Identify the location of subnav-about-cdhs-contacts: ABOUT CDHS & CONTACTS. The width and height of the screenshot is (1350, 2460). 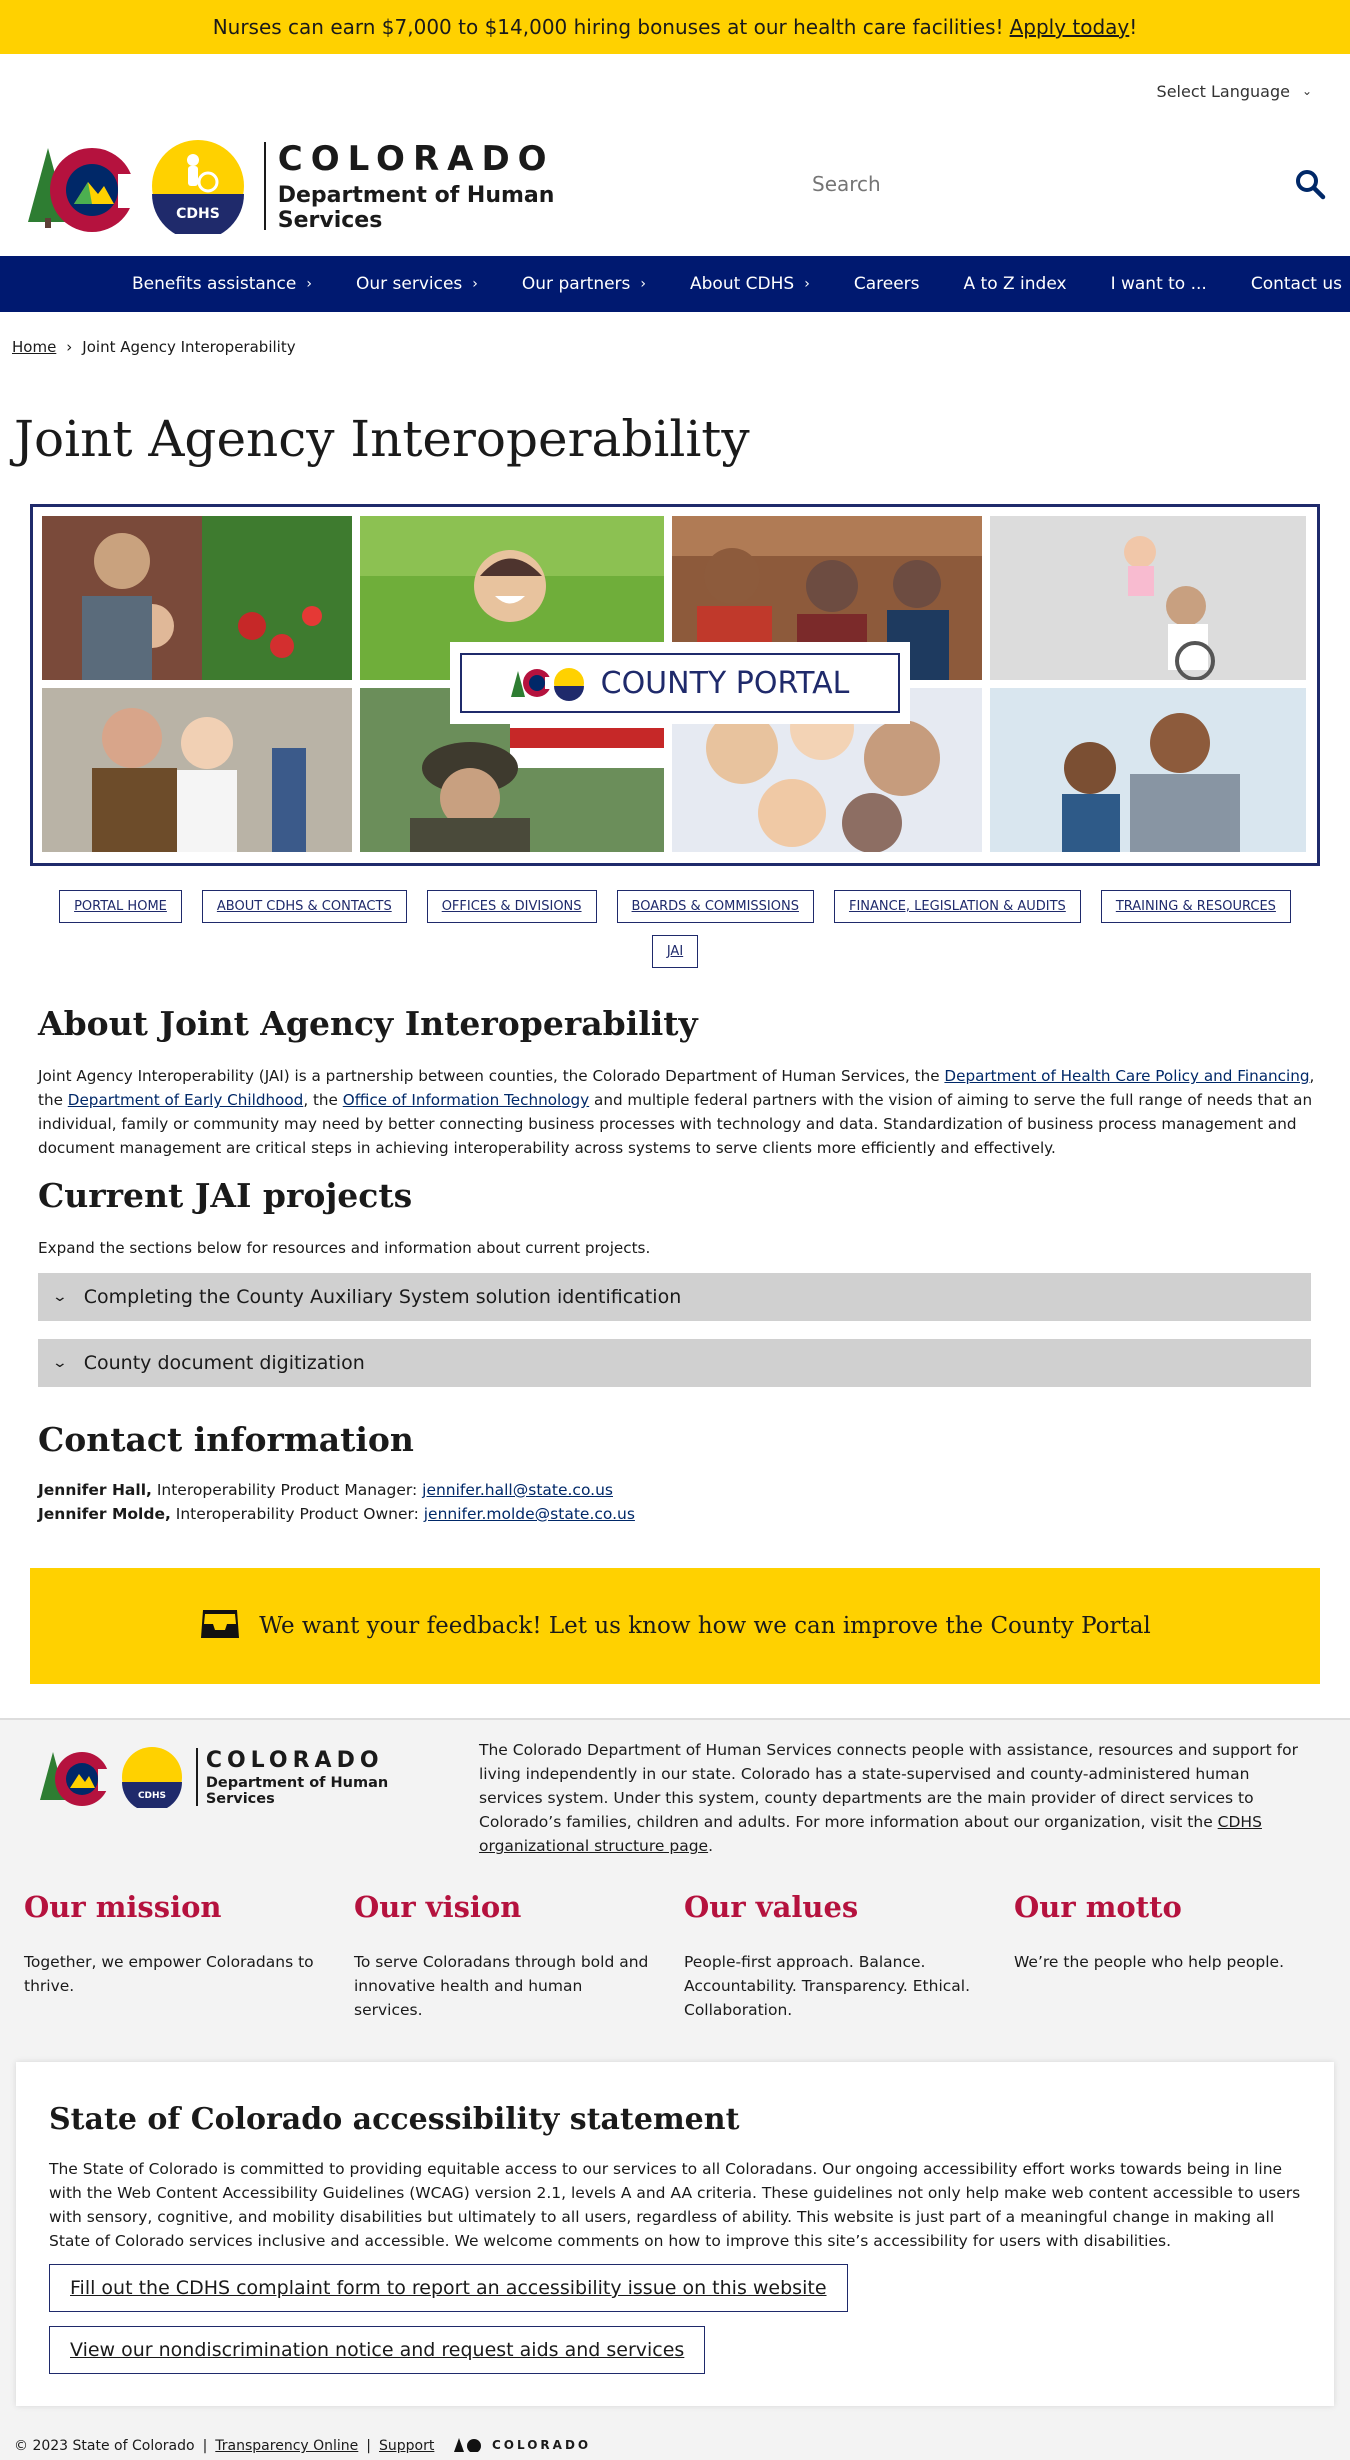
(304, 906).